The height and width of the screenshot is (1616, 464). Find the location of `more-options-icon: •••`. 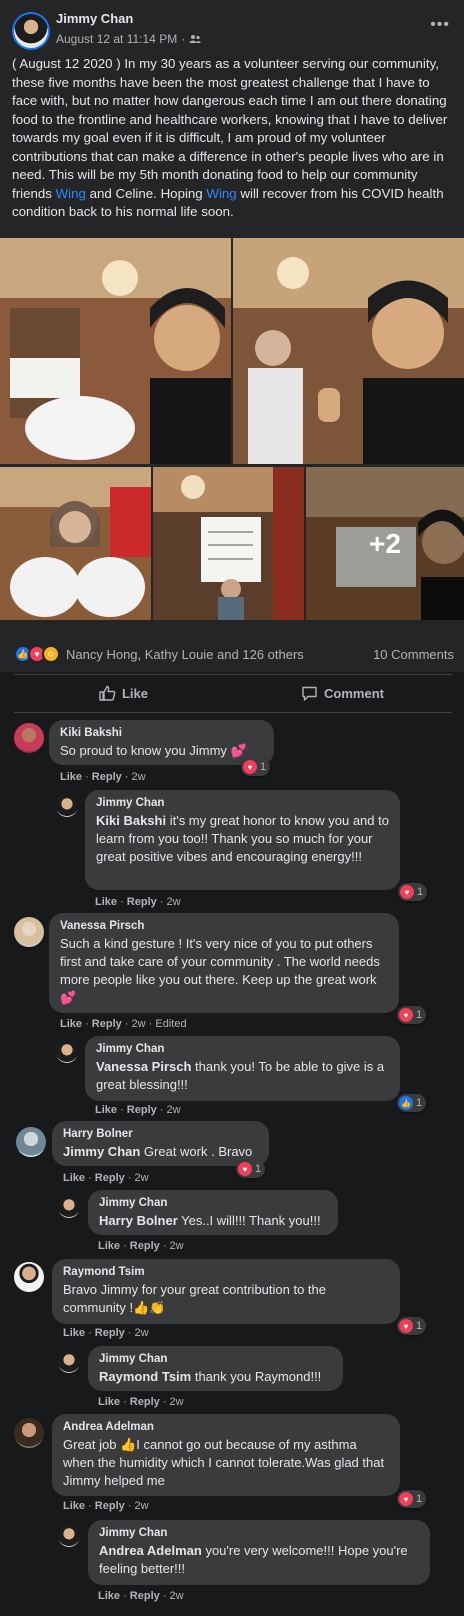

more-options-icon: ••• is located at coordinates (440, 25).